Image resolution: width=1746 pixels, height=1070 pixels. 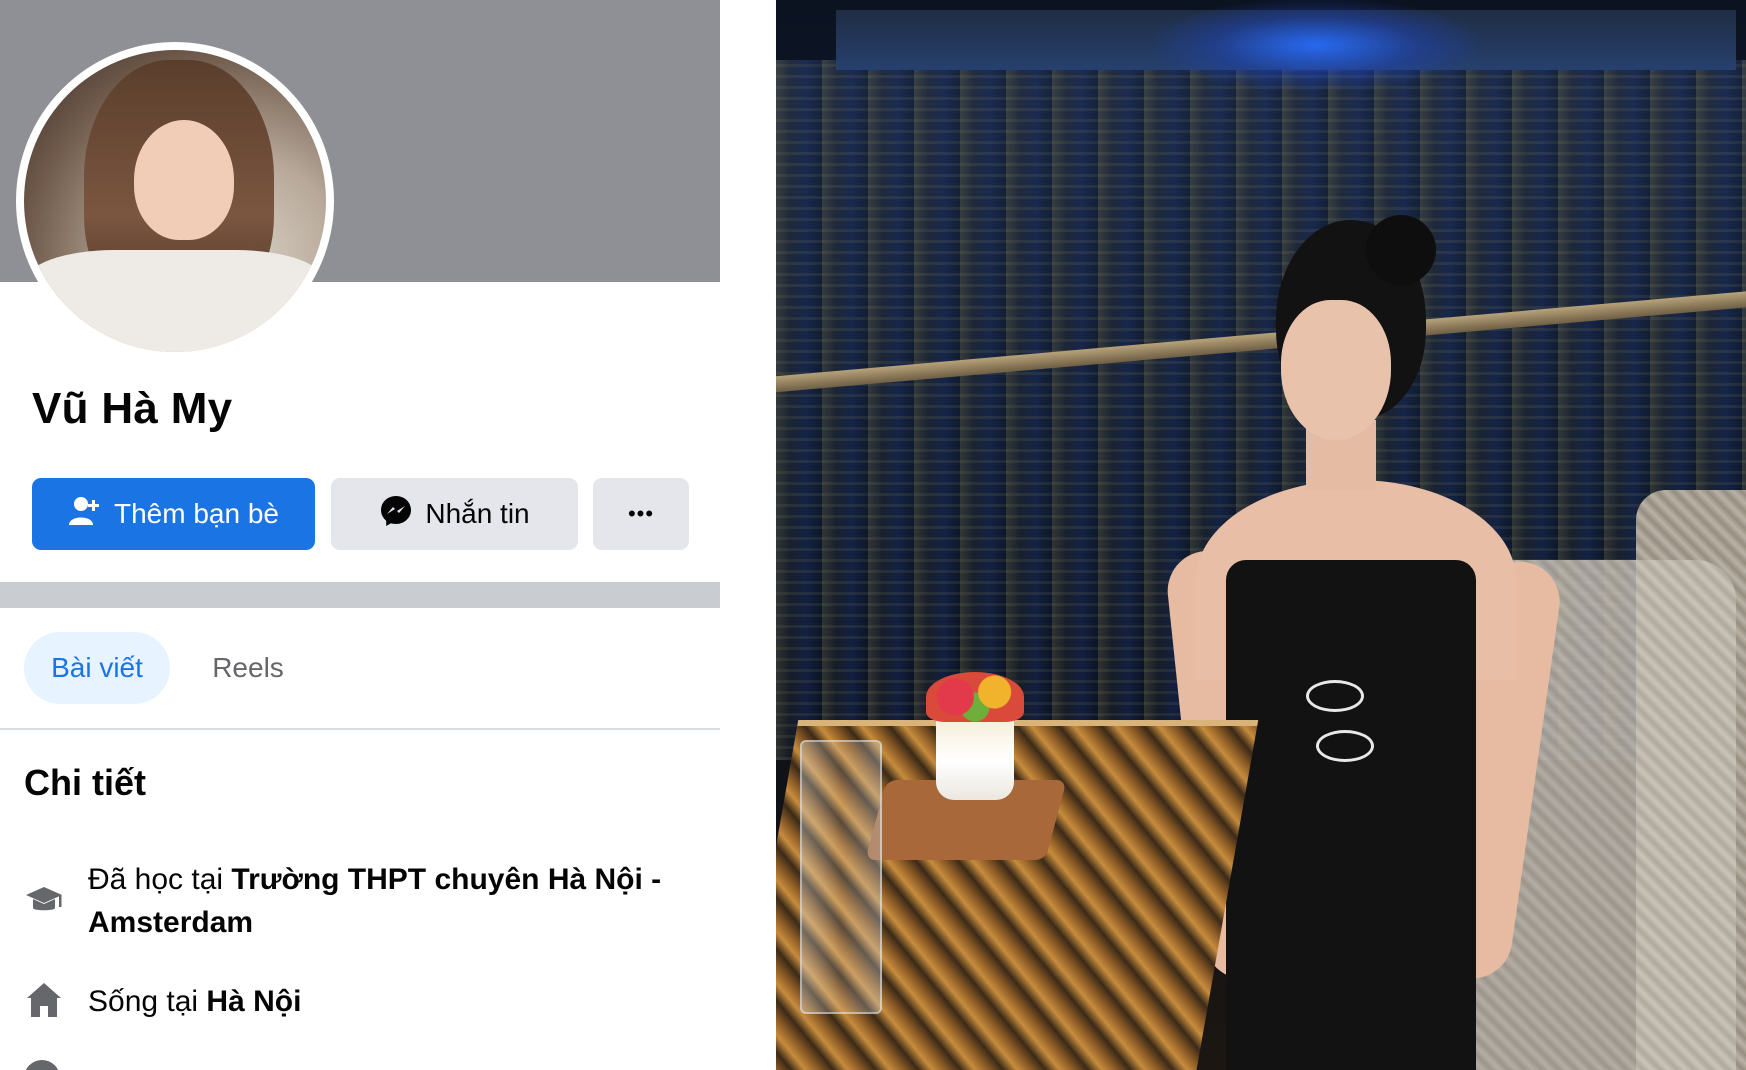 What do you see at coordinates (248, 668) in the screenshot?
I see `tab-reels: Reels` at bounding box center [248, 668].